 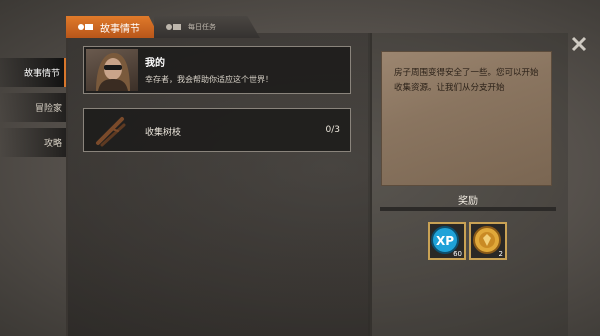 I want to click on reward-coin: 2, so click(x=488, y=241).